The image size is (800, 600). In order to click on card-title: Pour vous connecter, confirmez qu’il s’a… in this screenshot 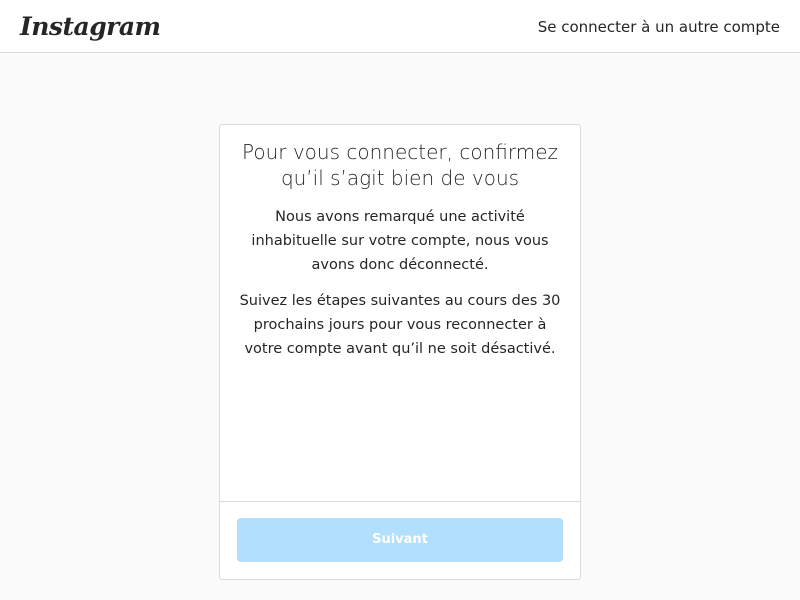, I will do `click(400, 165)`.